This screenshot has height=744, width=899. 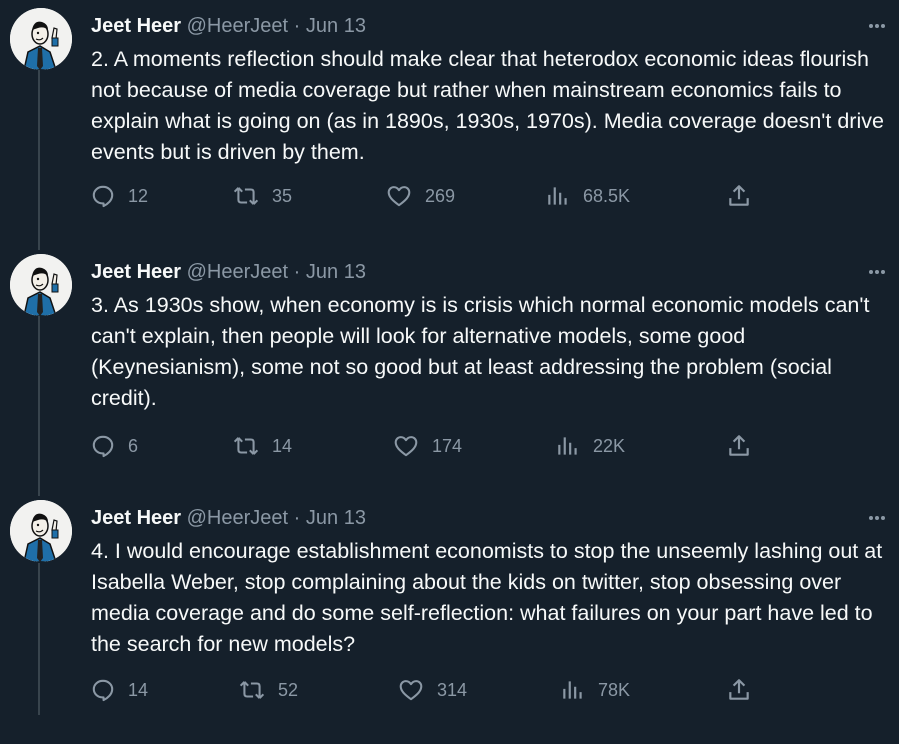 What do you see at coordinates (138, 689) in the screenshot?
I see `reply-count: 14` at bounding box center [138, 689].